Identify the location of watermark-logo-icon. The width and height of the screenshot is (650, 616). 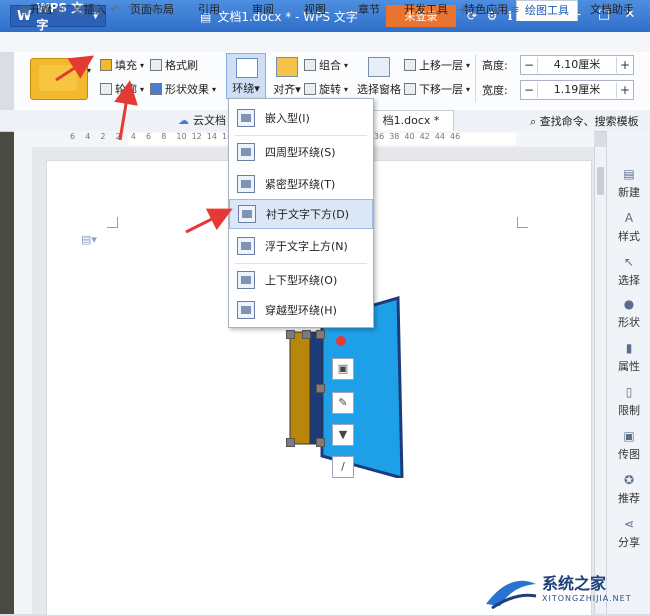
(511, 595).